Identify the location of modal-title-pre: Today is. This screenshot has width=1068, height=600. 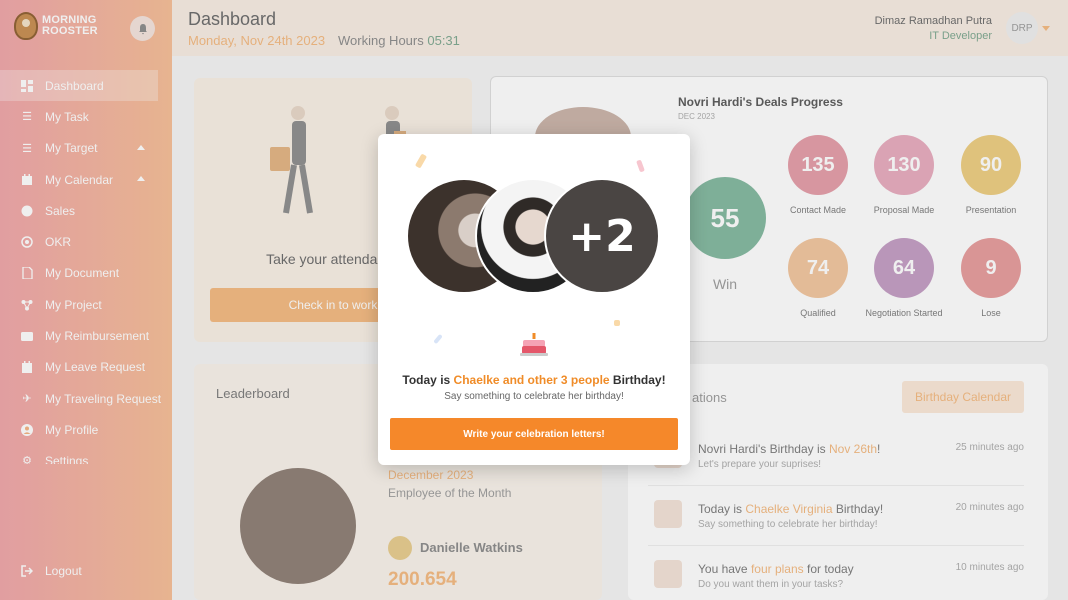
(428, 380).